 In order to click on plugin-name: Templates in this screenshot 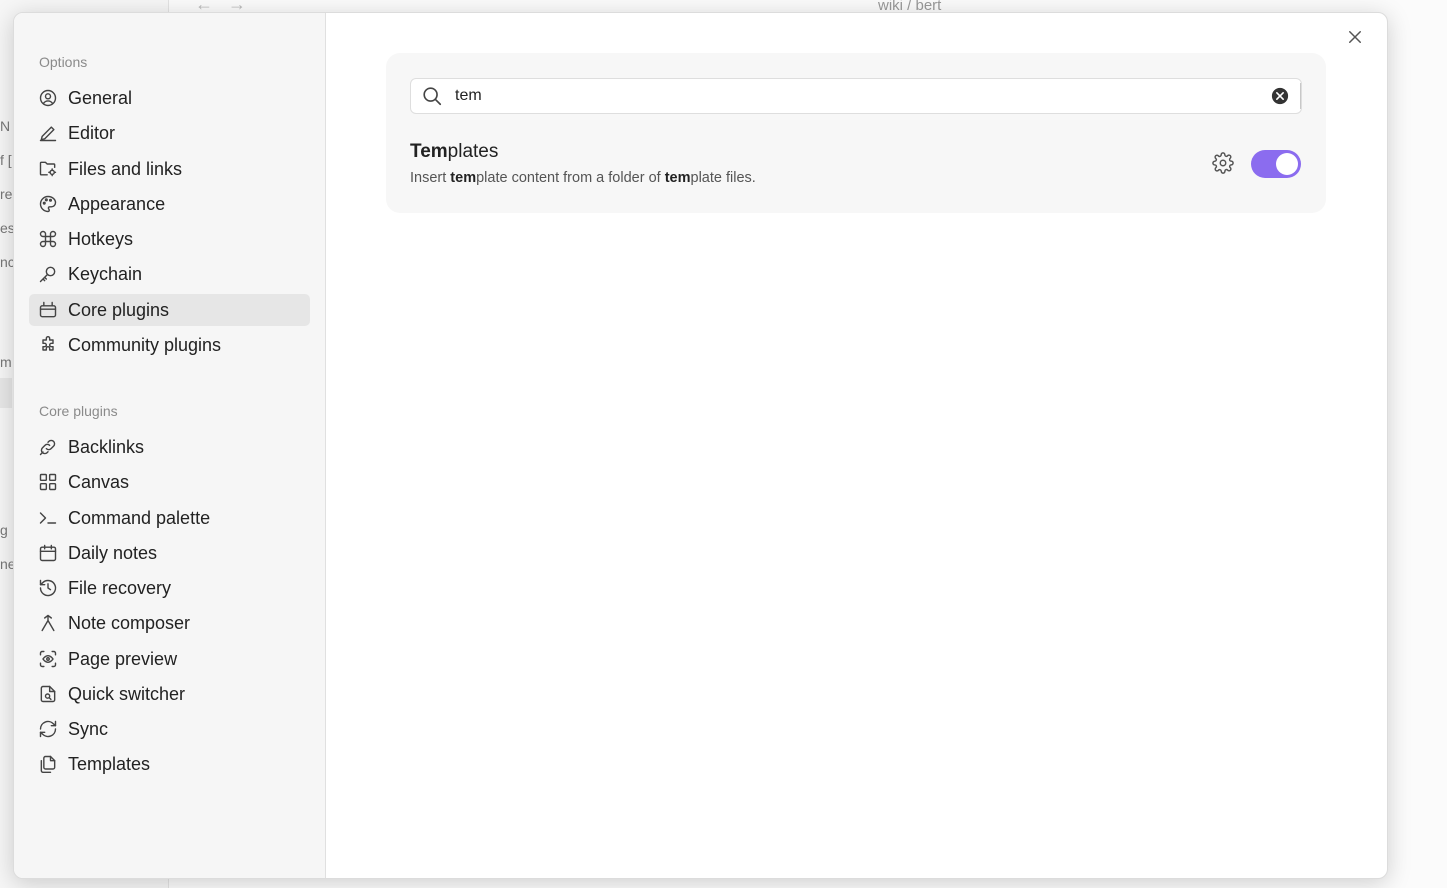, I will do `click(454, 152)`.